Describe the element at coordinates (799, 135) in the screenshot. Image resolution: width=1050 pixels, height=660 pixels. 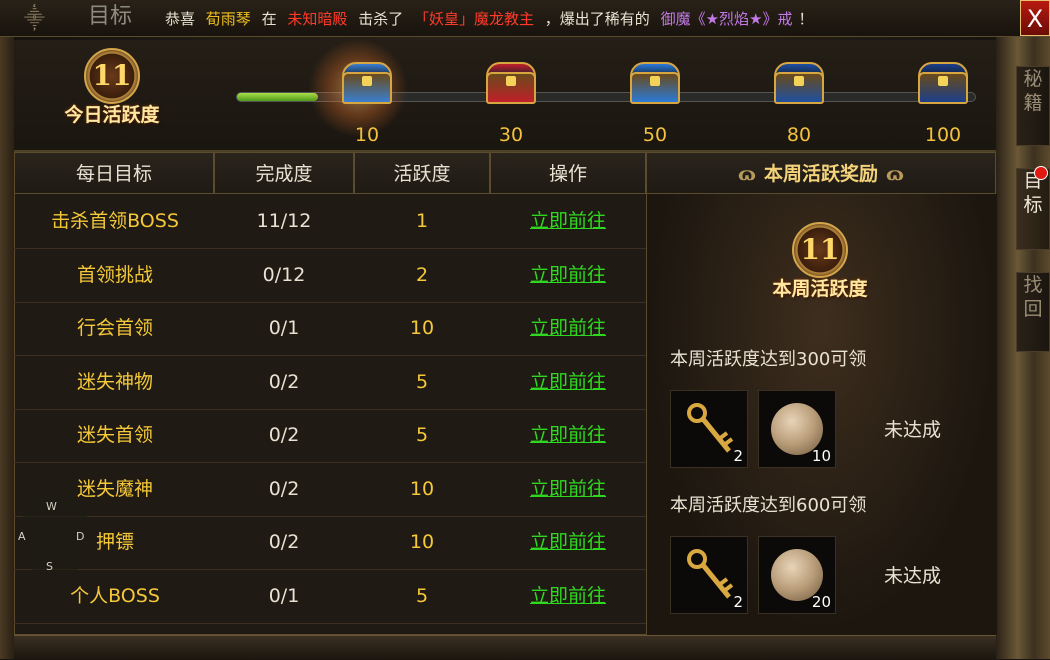
I see `chest-threshold-label: 80` at that location.